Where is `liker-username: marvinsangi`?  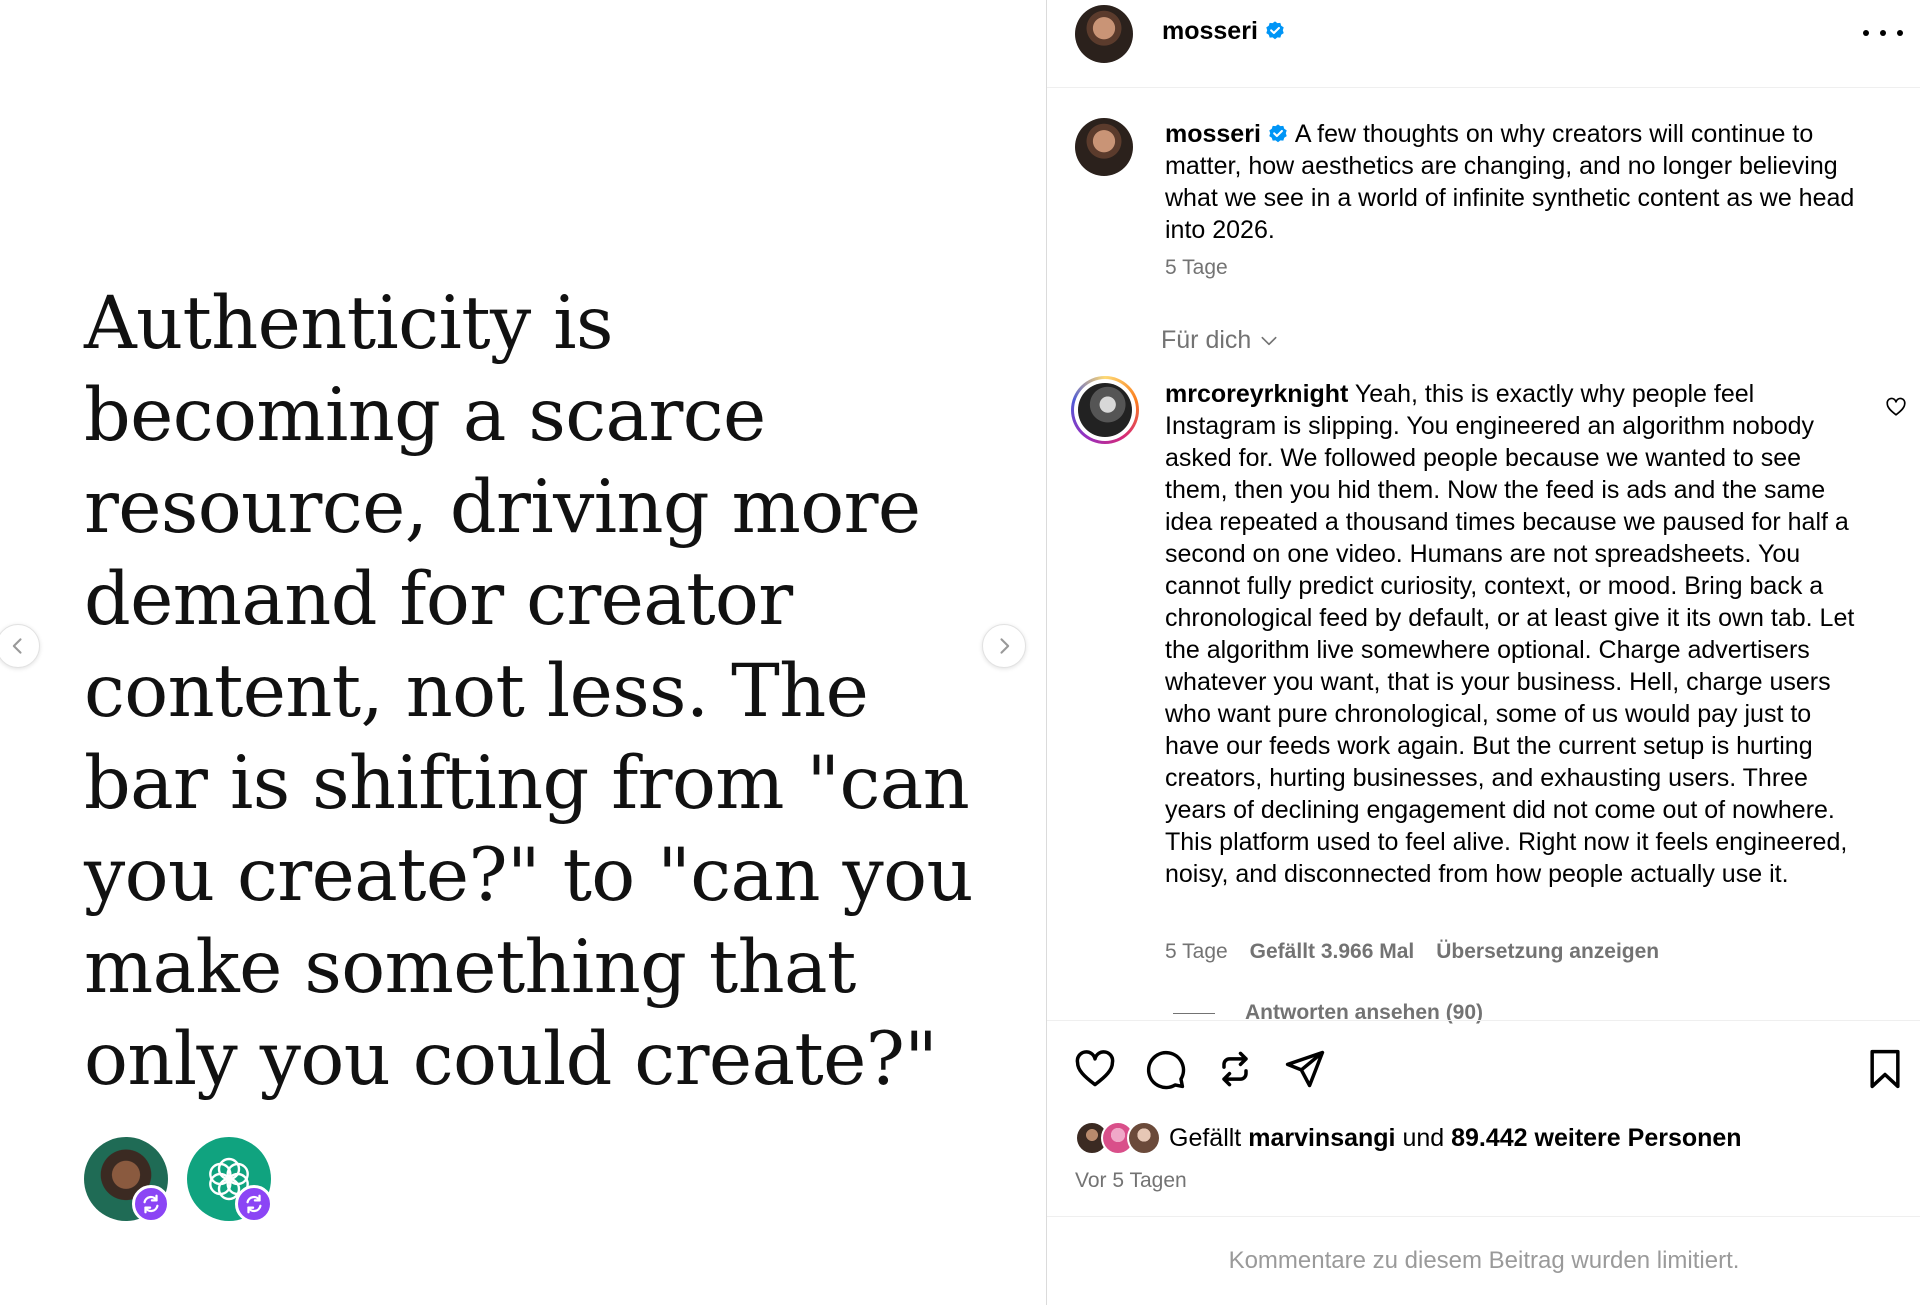 liker-username: marvinsangi is located at coordinates (1321, 1138).